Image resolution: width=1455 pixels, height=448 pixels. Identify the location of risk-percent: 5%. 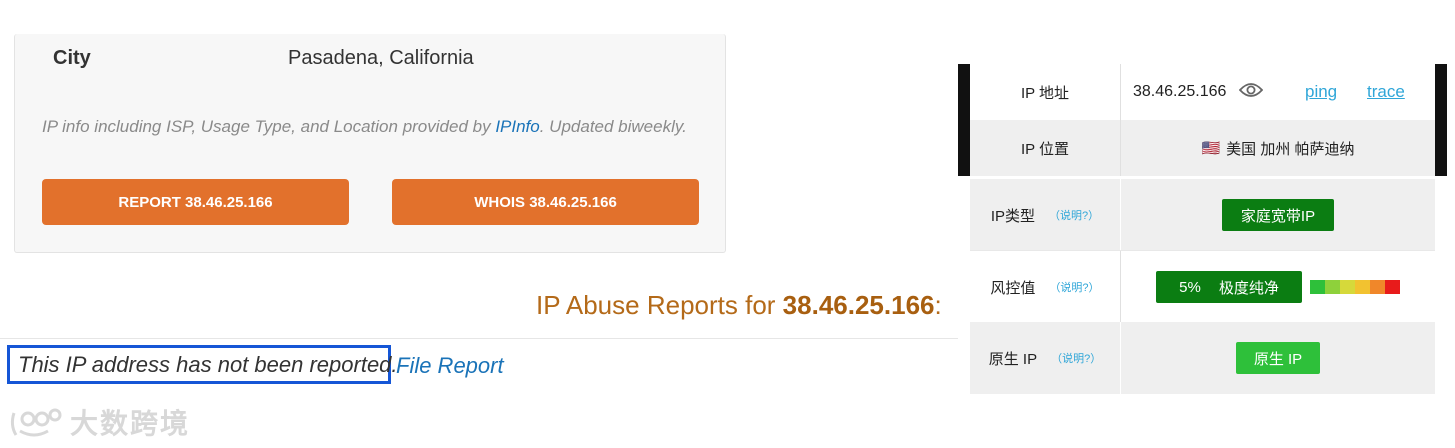
(1190, 287).